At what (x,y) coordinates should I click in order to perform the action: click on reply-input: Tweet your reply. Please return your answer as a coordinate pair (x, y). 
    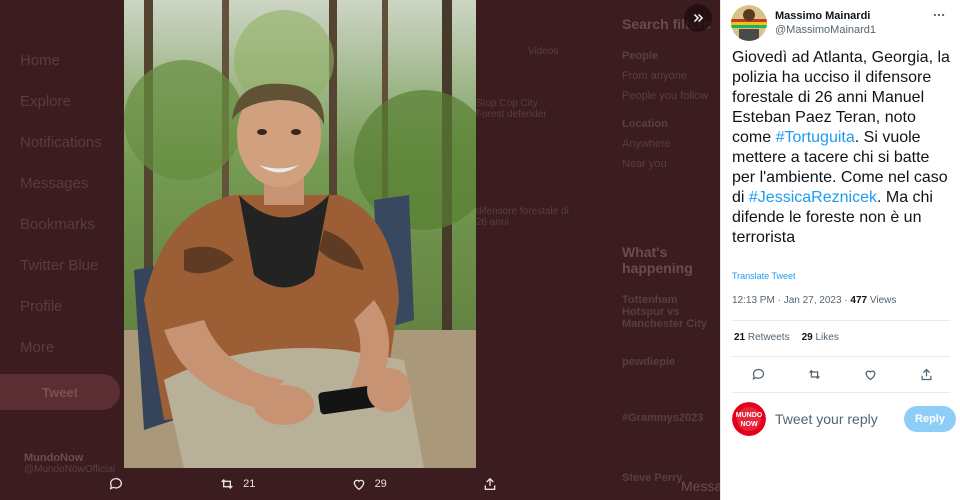
    Looking at the image, I should click on (839, 419).